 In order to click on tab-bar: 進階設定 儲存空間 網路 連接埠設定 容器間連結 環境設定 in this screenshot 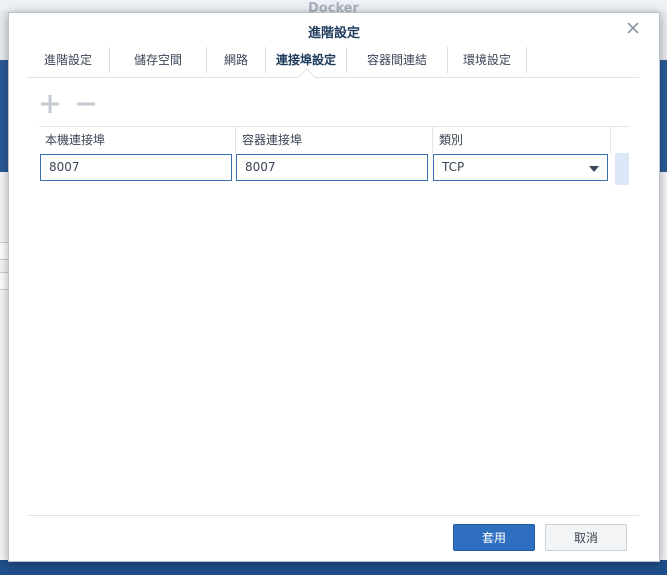, I will do `click(333, 66)`.